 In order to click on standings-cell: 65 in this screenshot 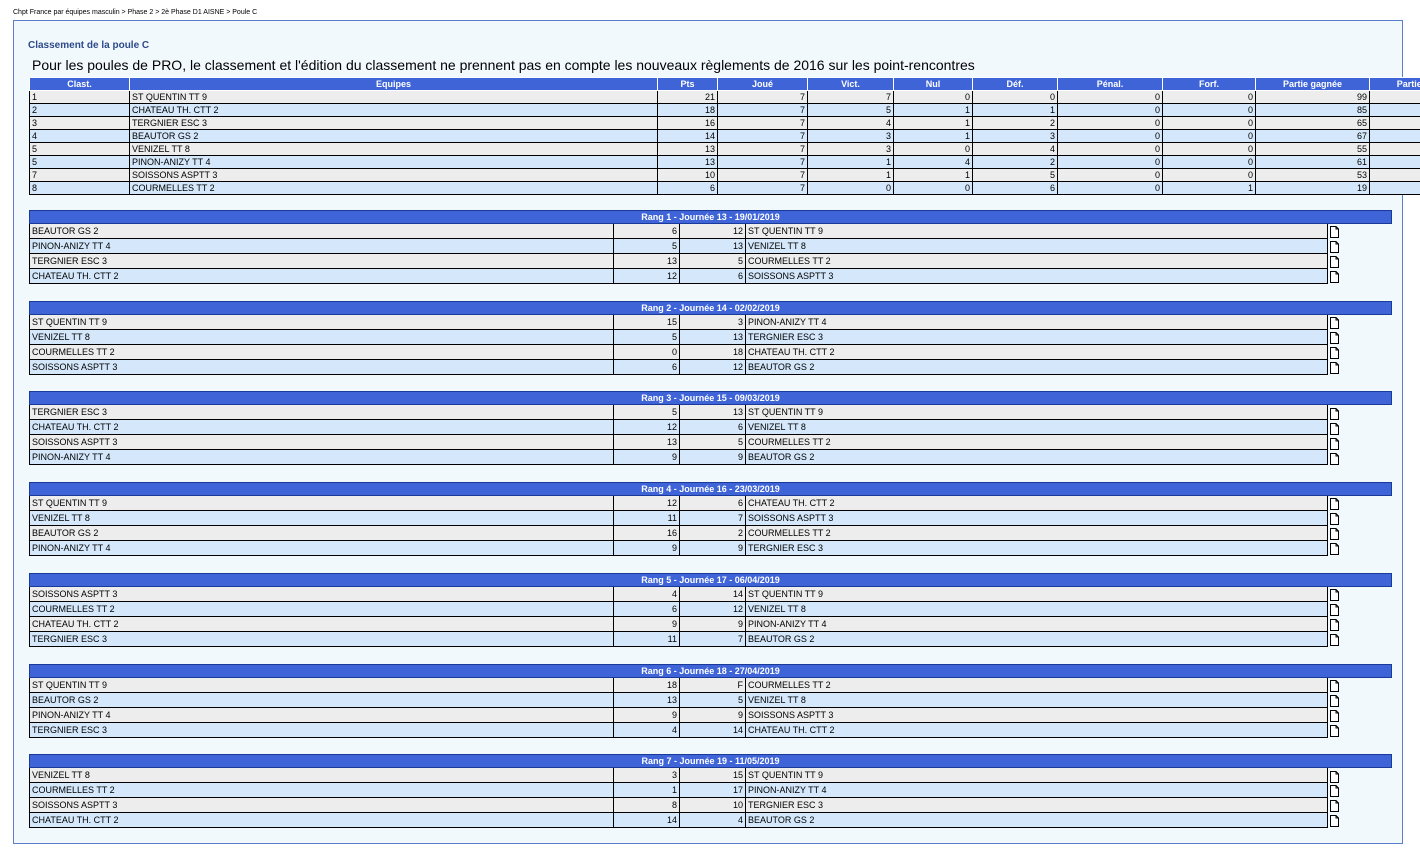, I will do `click(1394, 162)`.